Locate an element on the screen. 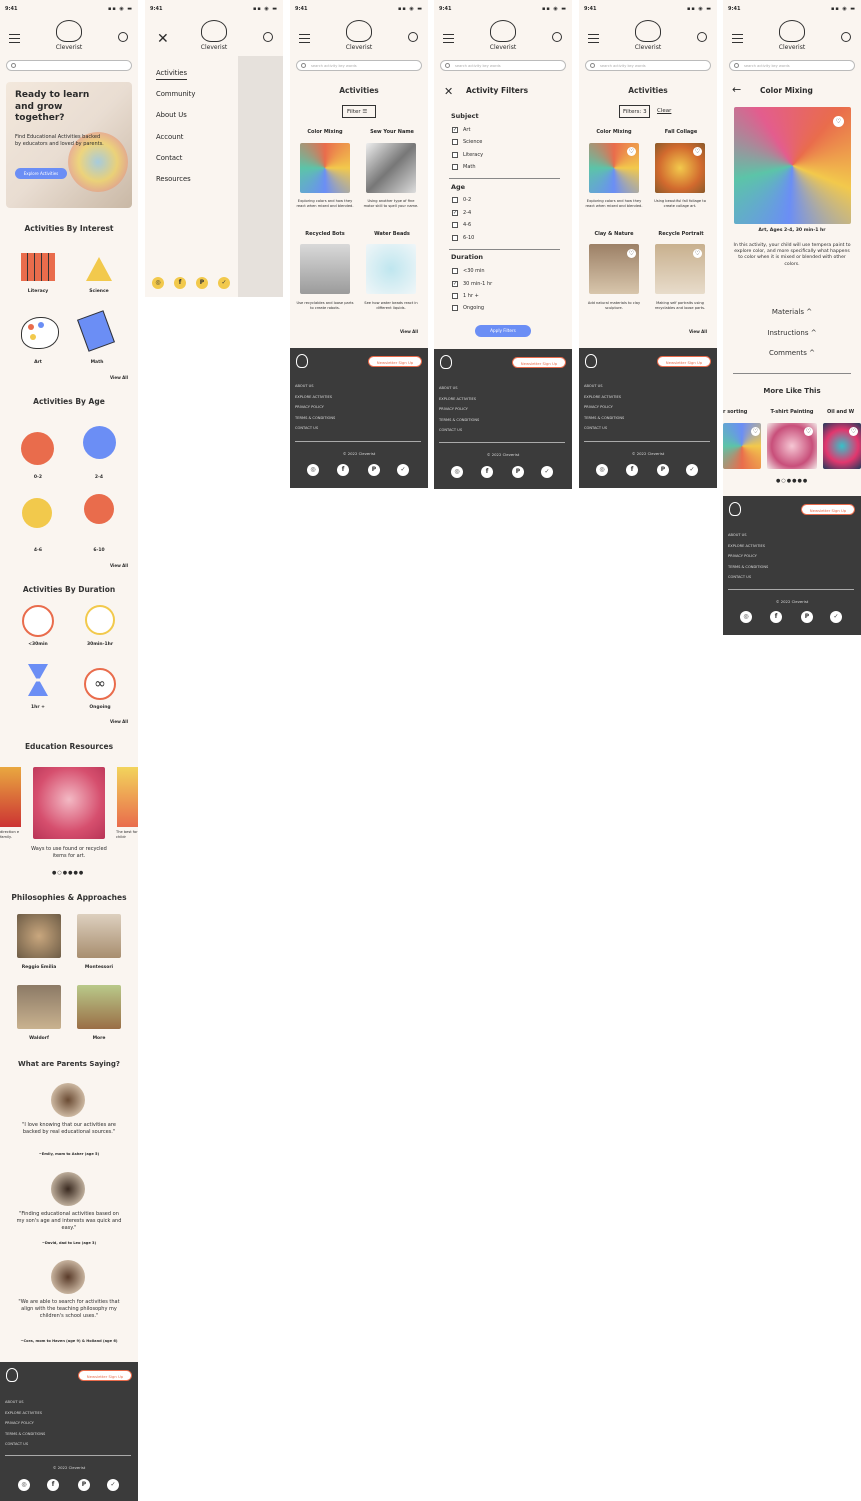 Image resolution: width=861 pixels, height=1501 pixels. art-palette-icon is located at coordinates (40, 333).